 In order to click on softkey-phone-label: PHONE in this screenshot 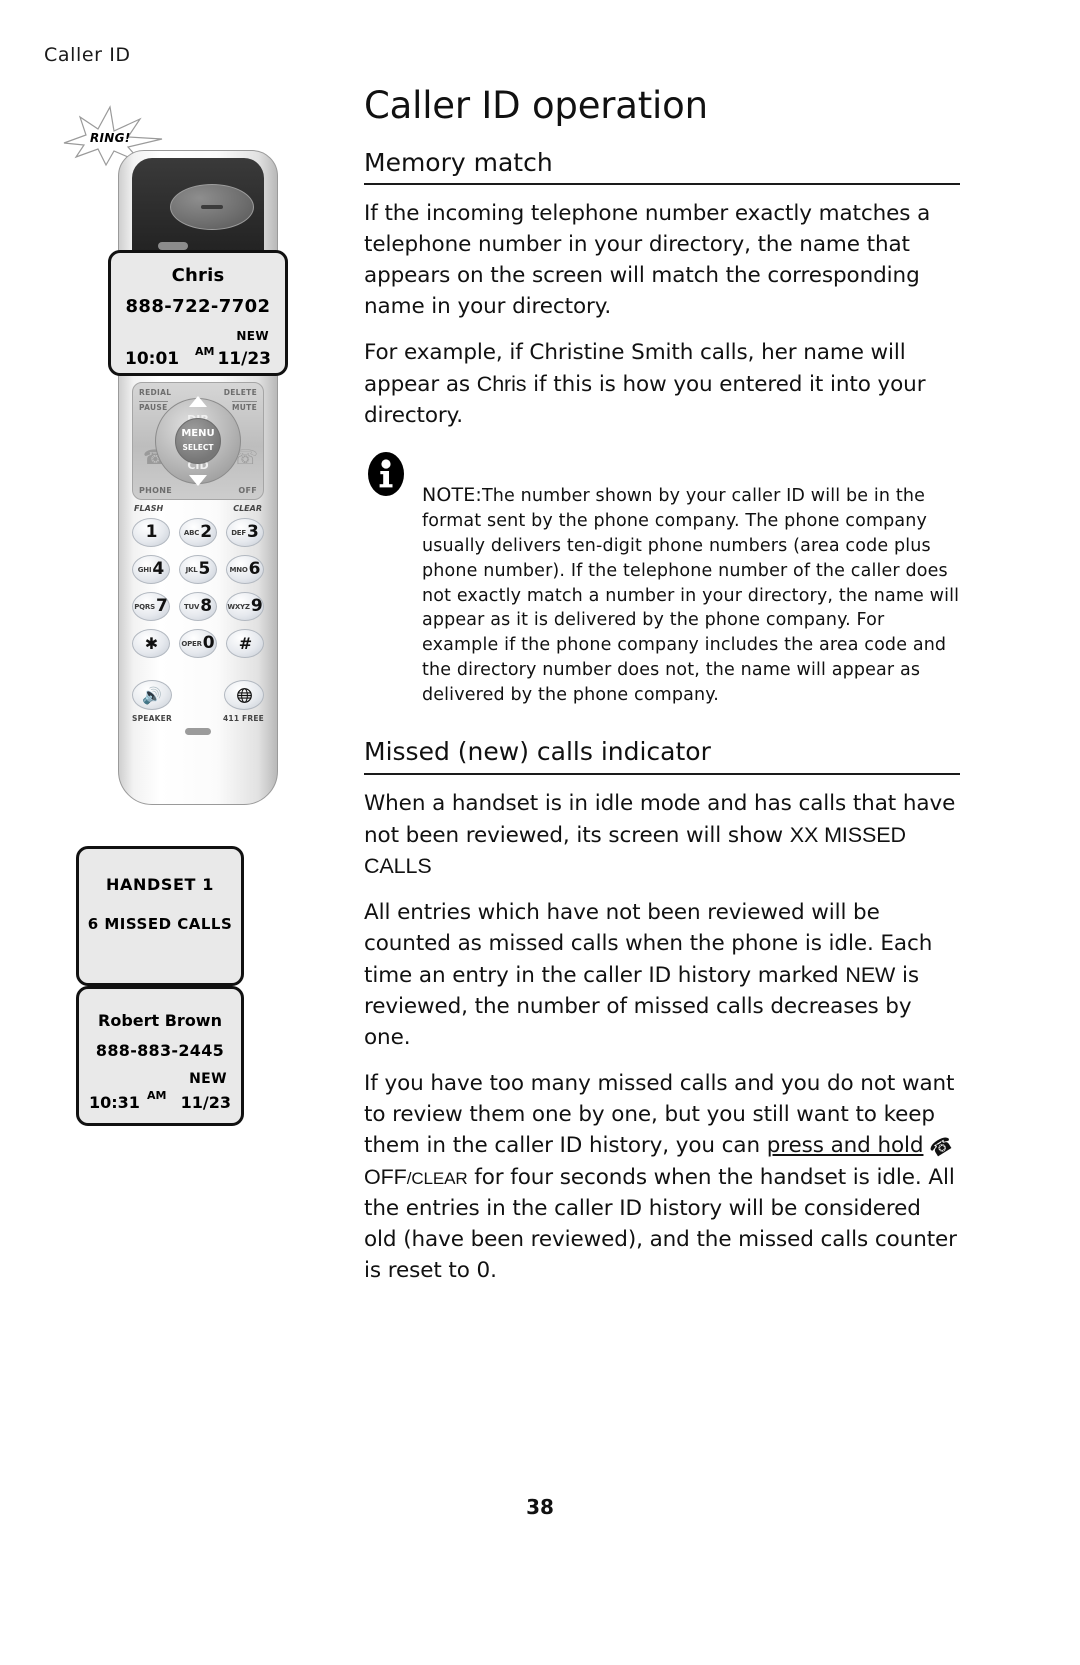, I will do `click(156, 490)`.